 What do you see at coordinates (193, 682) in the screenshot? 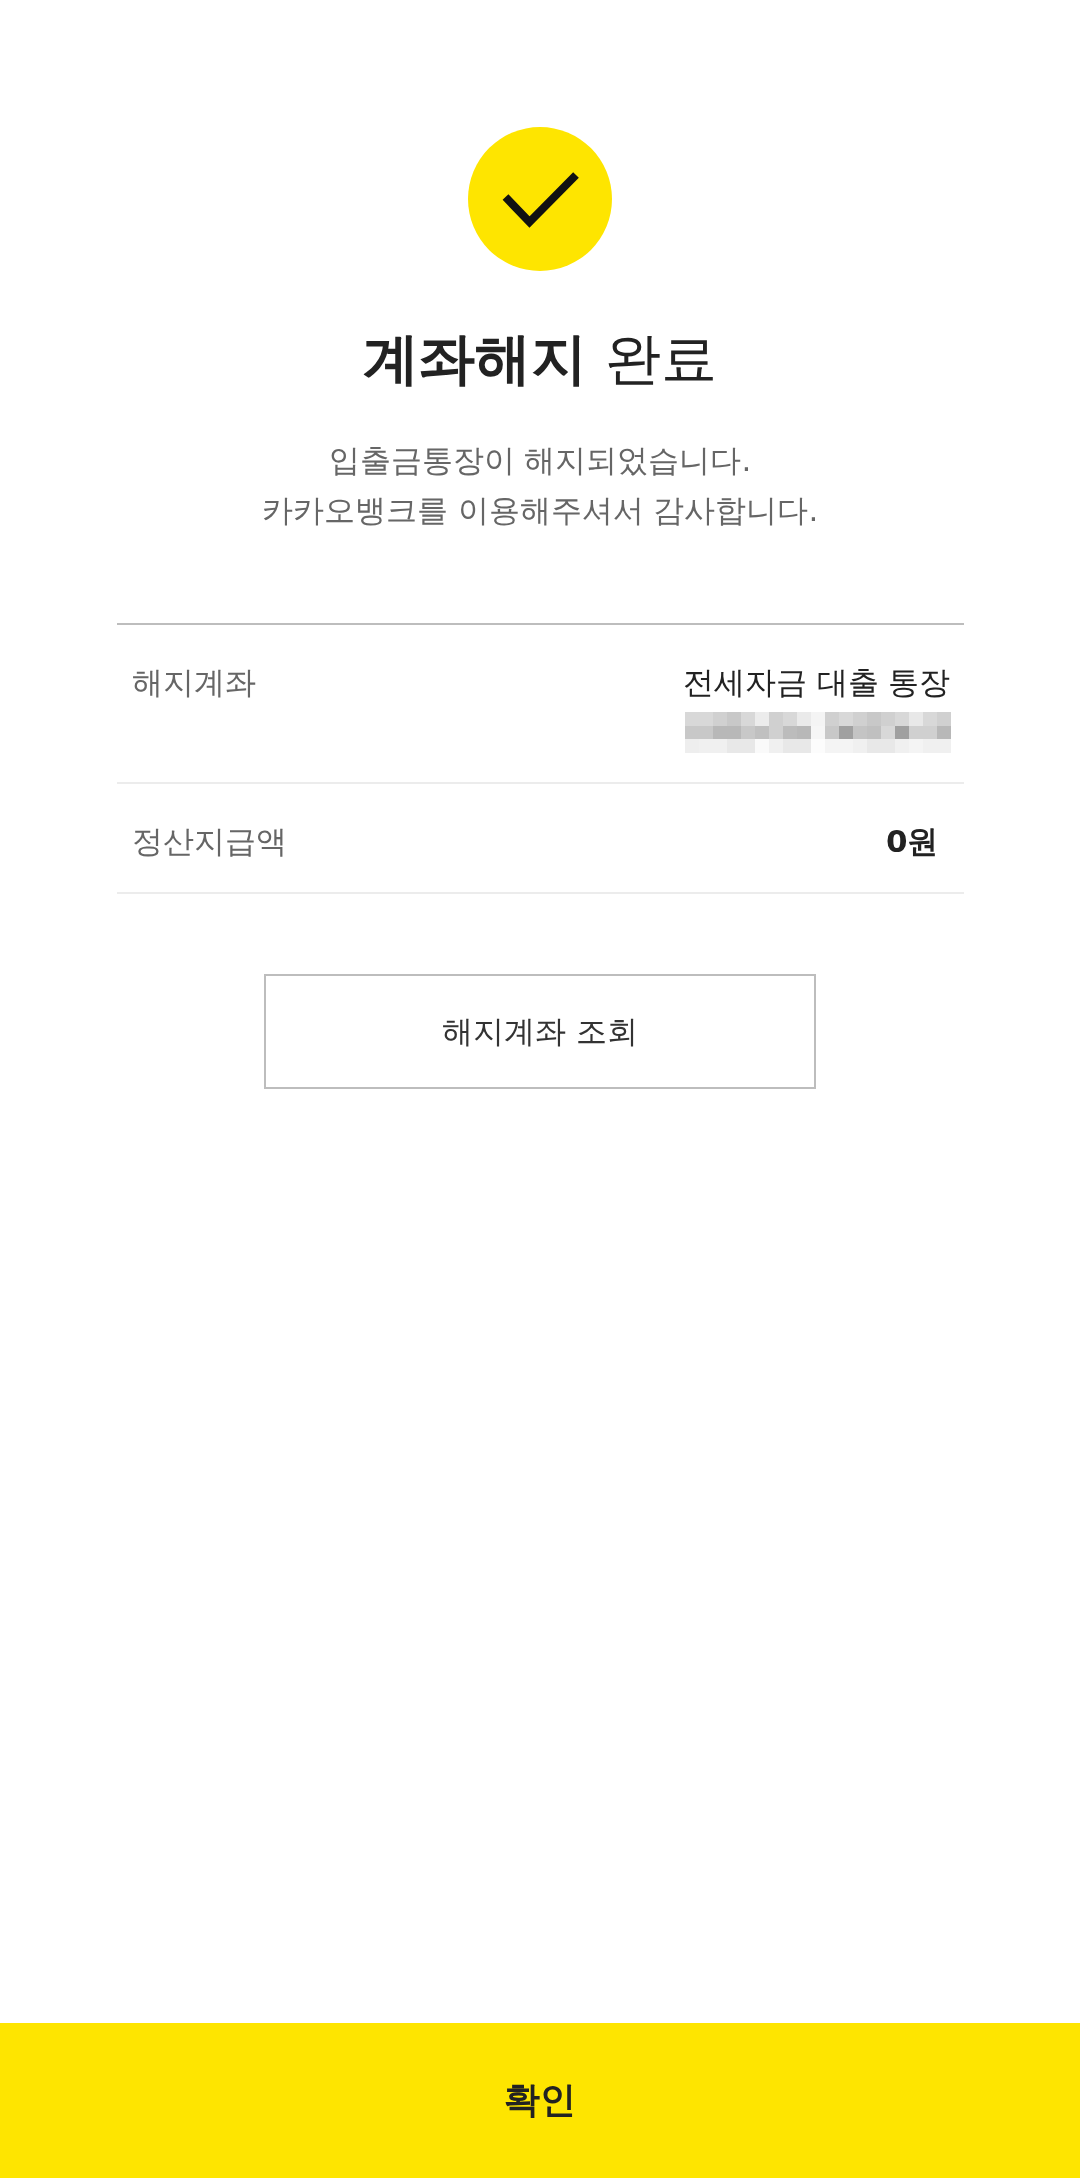
I see `detail-label: 해지계좌` at bounding box center [193, 682].